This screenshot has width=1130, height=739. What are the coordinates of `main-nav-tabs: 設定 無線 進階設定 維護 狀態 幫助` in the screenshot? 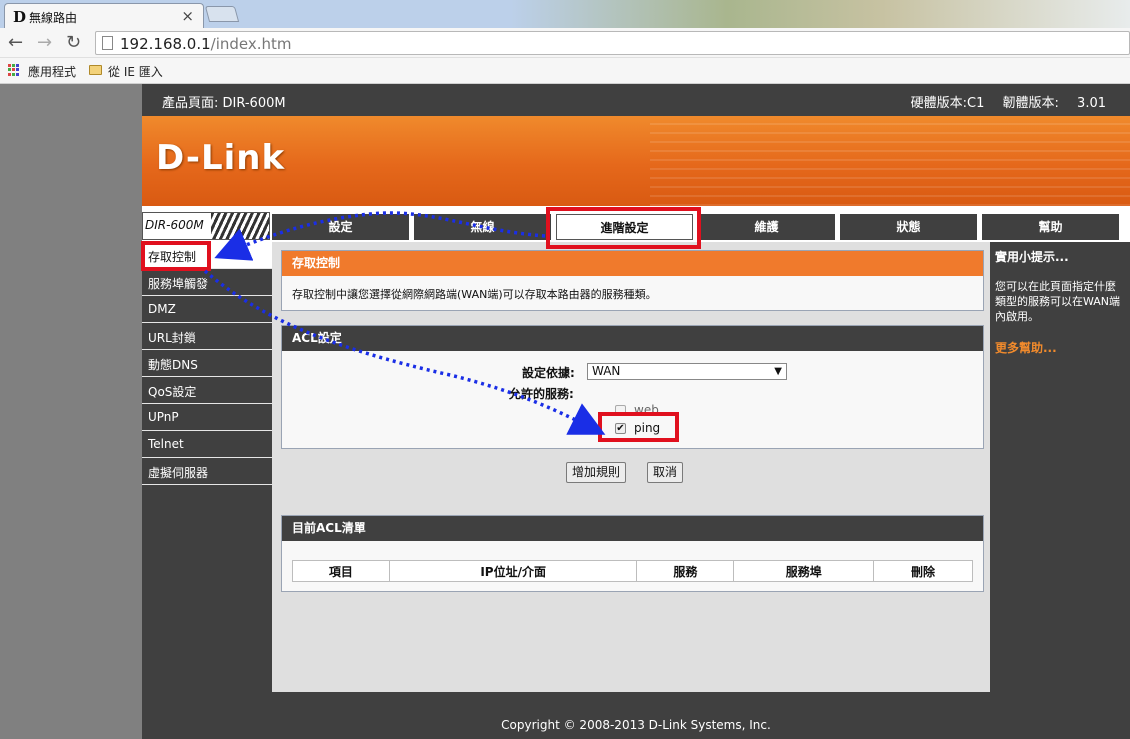 It's located at (701, 226).